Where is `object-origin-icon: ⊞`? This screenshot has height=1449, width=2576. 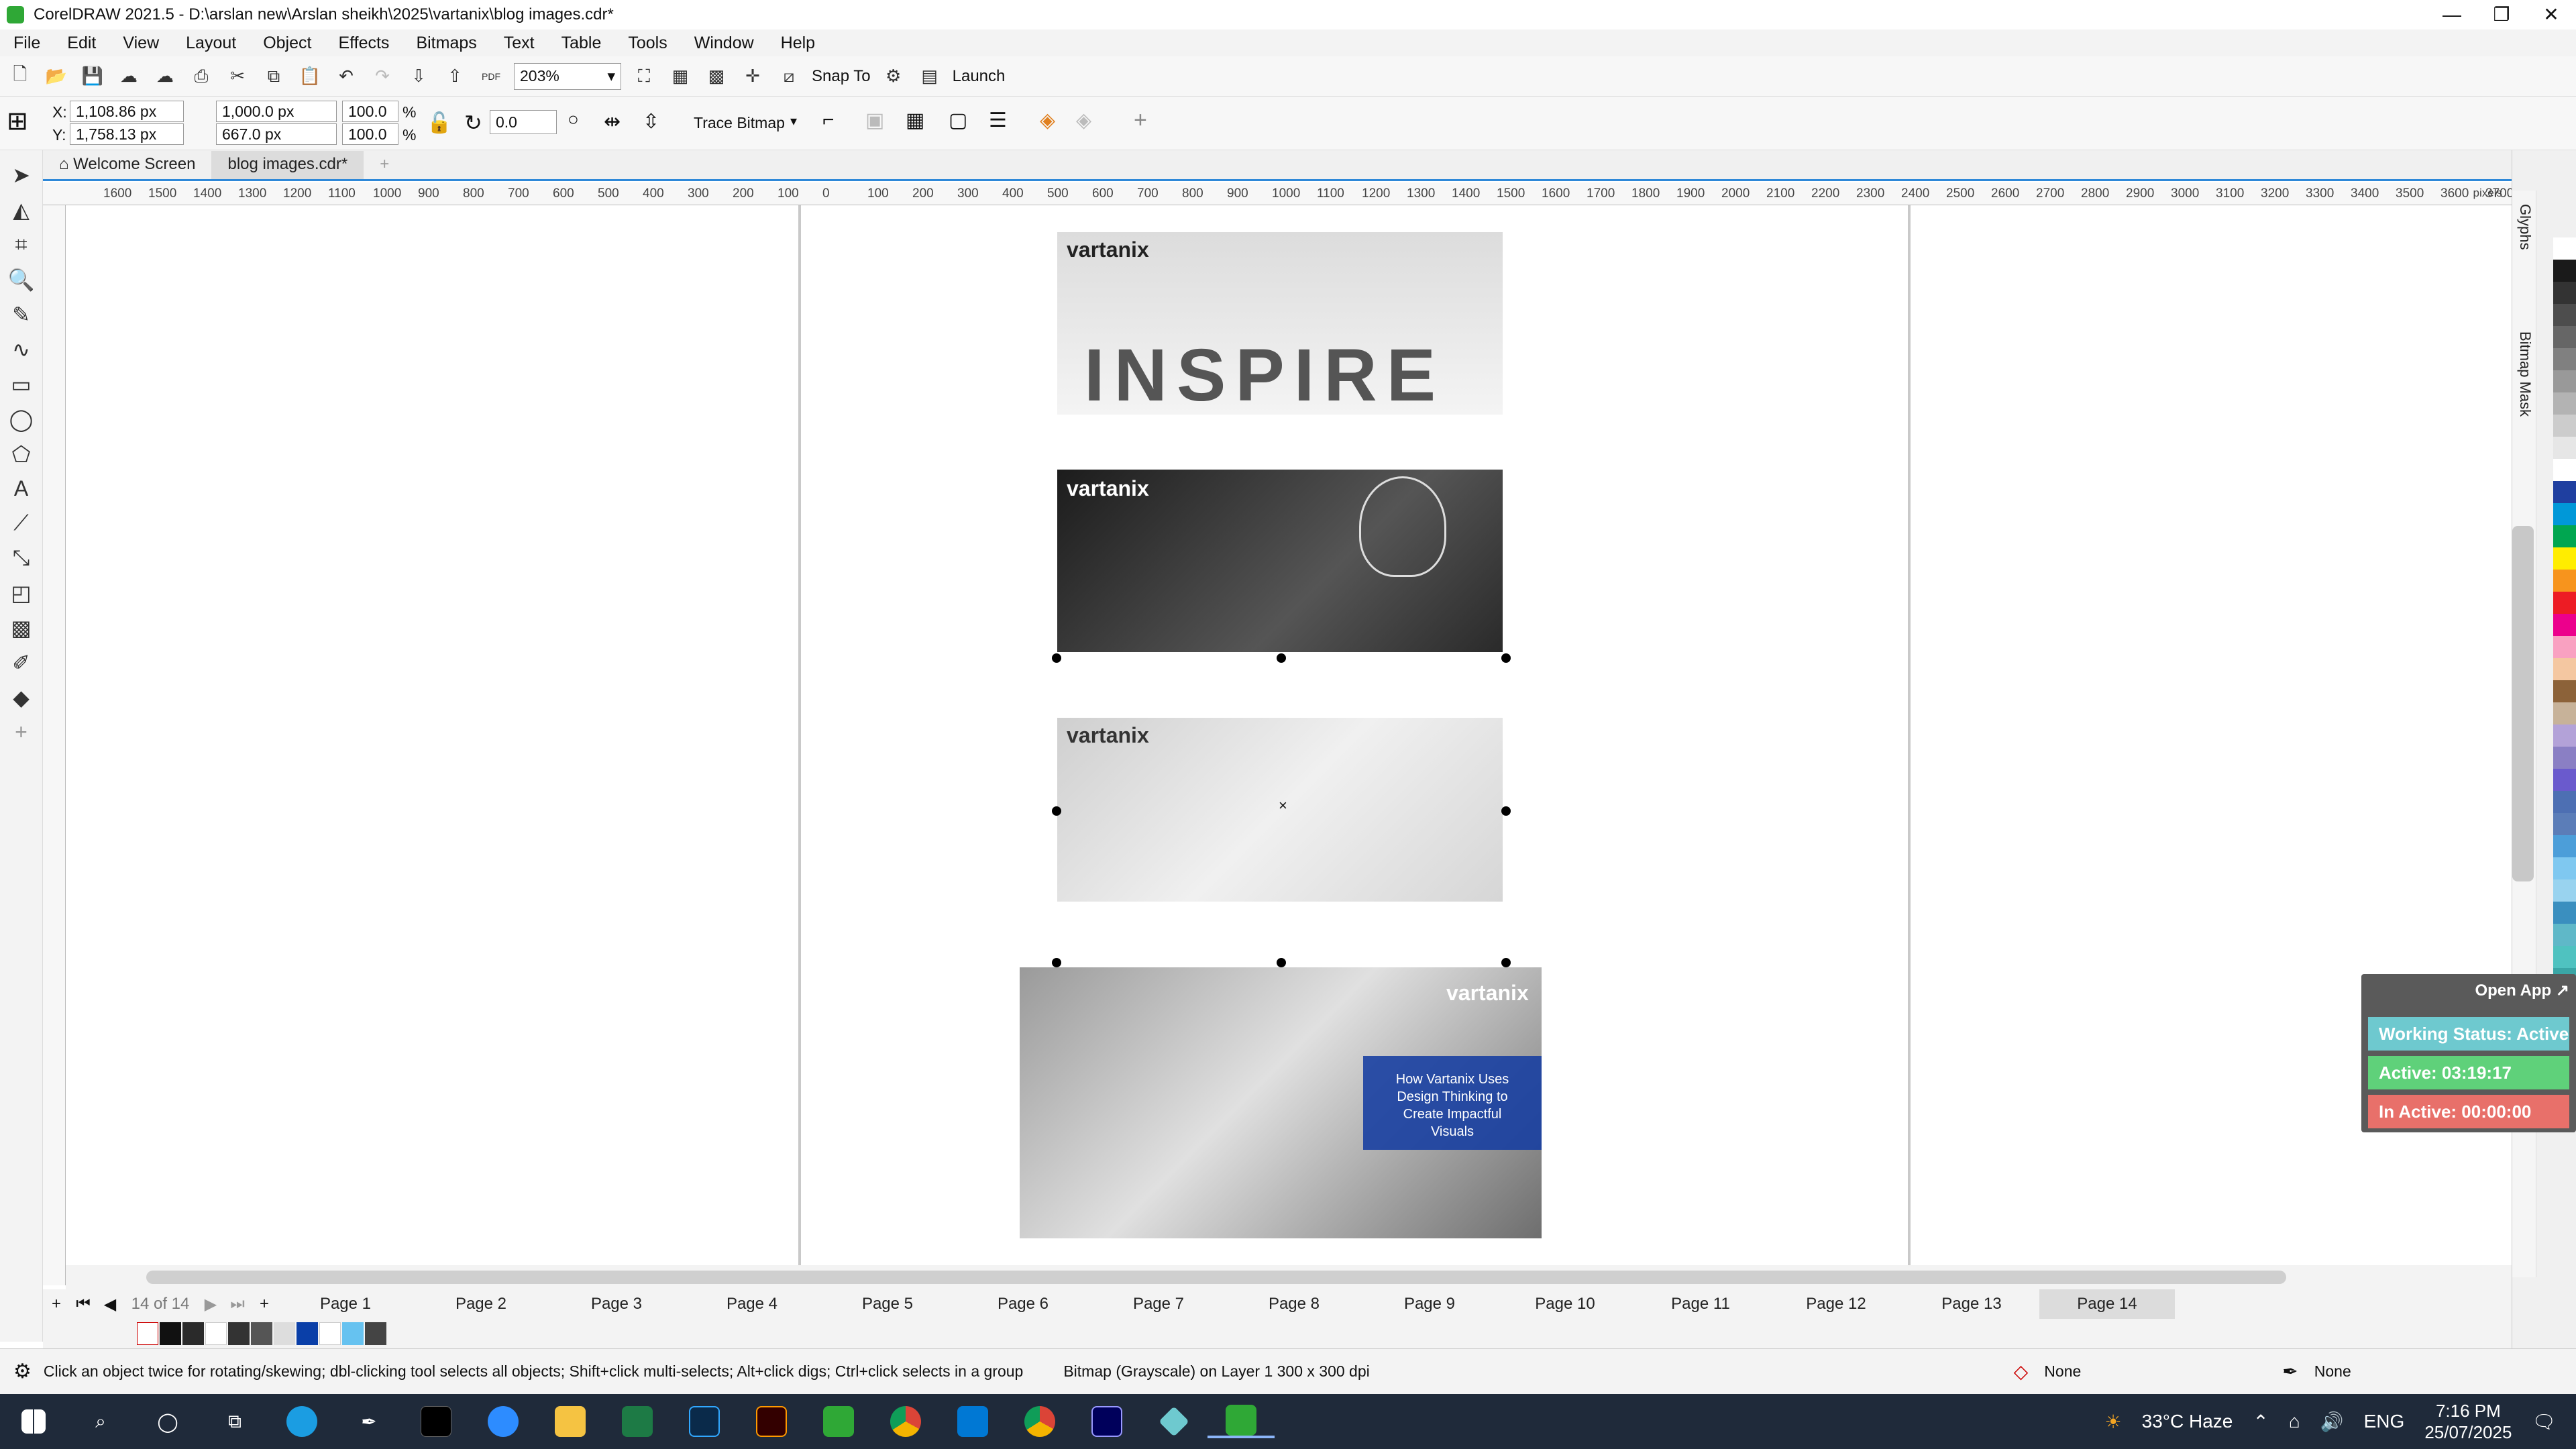 object-origin-icon: ⊞ is located at coordinates (23, 123).